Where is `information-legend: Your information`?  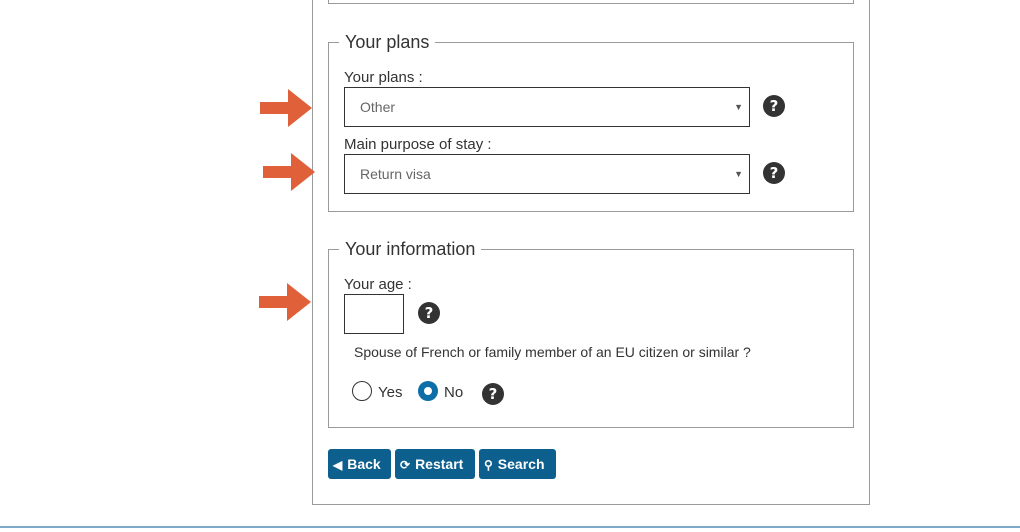 information-legend: Your information is located at coordinates (410, 249).